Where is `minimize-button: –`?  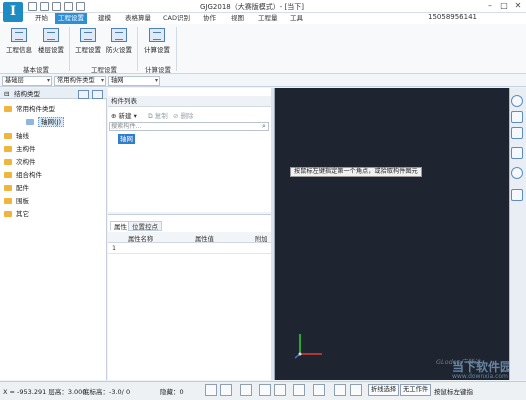
minimize-button: – is located at coordinates (490, 6).